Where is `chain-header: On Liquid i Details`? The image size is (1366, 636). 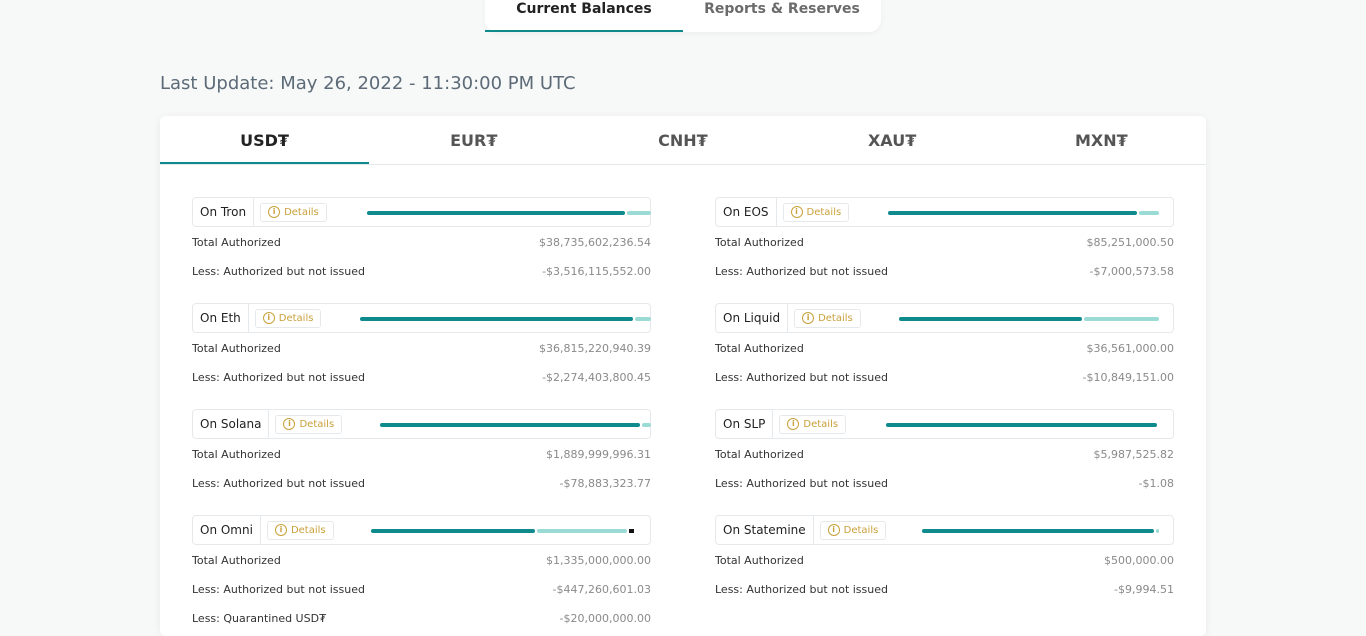 chain-header: On Liquid i Details is located at coordinates (944, 318).